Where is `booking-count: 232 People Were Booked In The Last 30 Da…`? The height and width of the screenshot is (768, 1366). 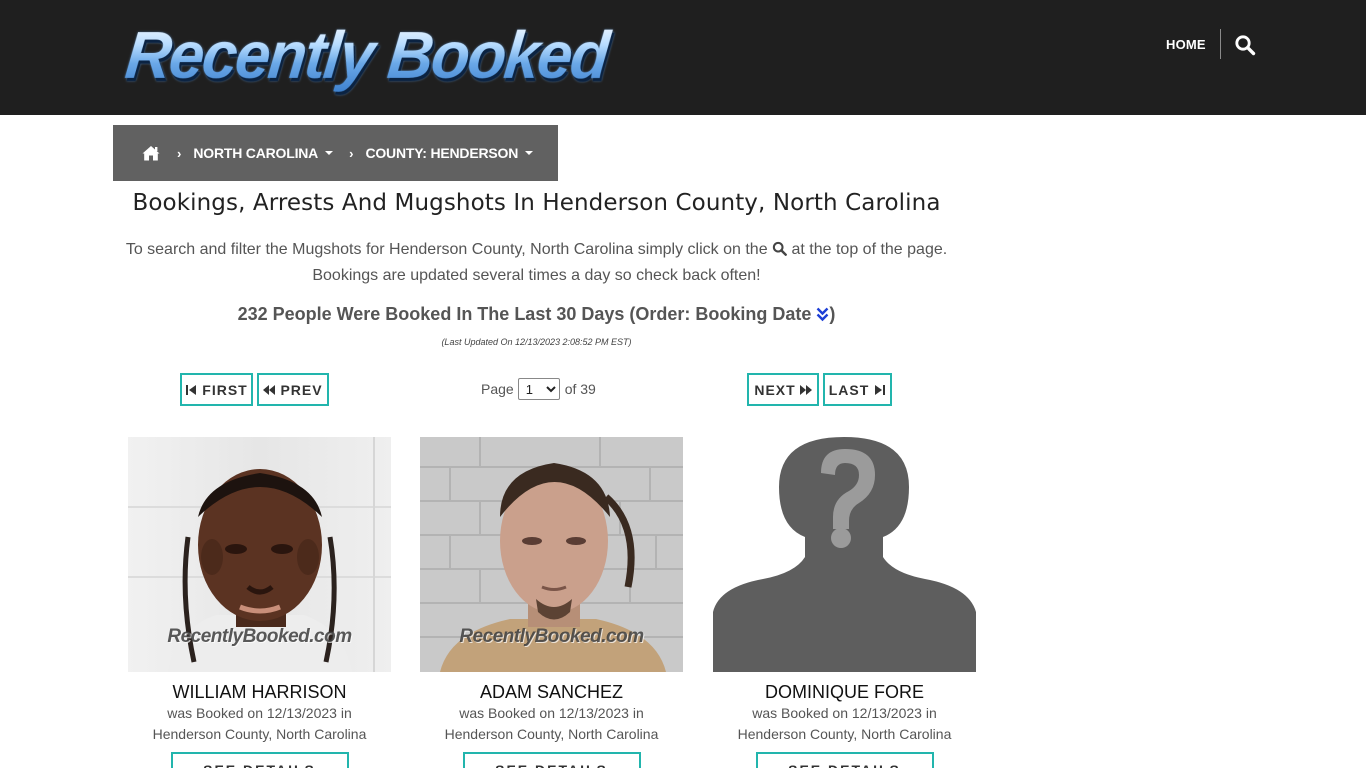 booking-count: 232 People Were Booked In The Last 30 Da… is located at coordinates (536, 314).